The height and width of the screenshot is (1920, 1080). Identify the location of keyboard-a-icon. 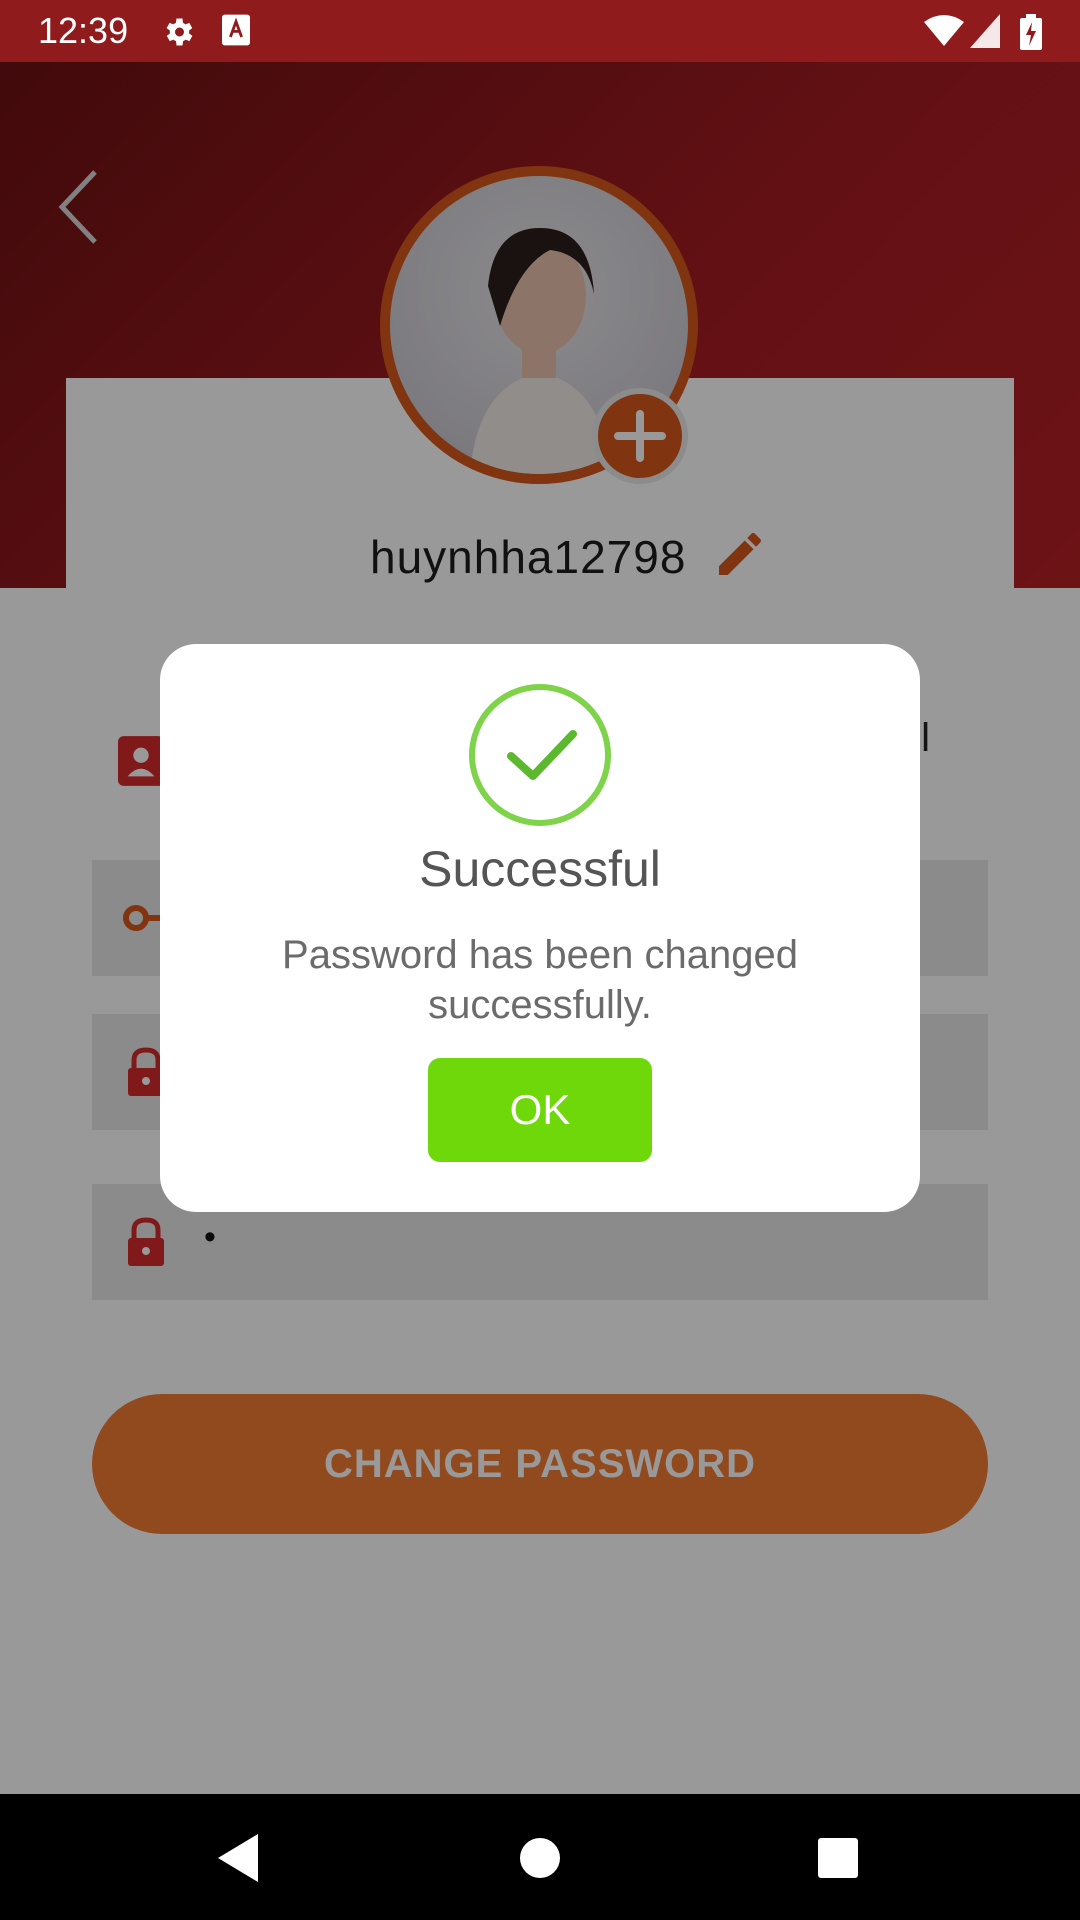
(236, 30).